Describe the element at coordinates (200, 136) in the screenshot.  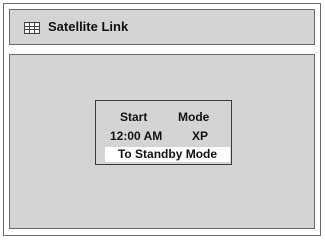
I see `record-mode-value: XP` at that location.